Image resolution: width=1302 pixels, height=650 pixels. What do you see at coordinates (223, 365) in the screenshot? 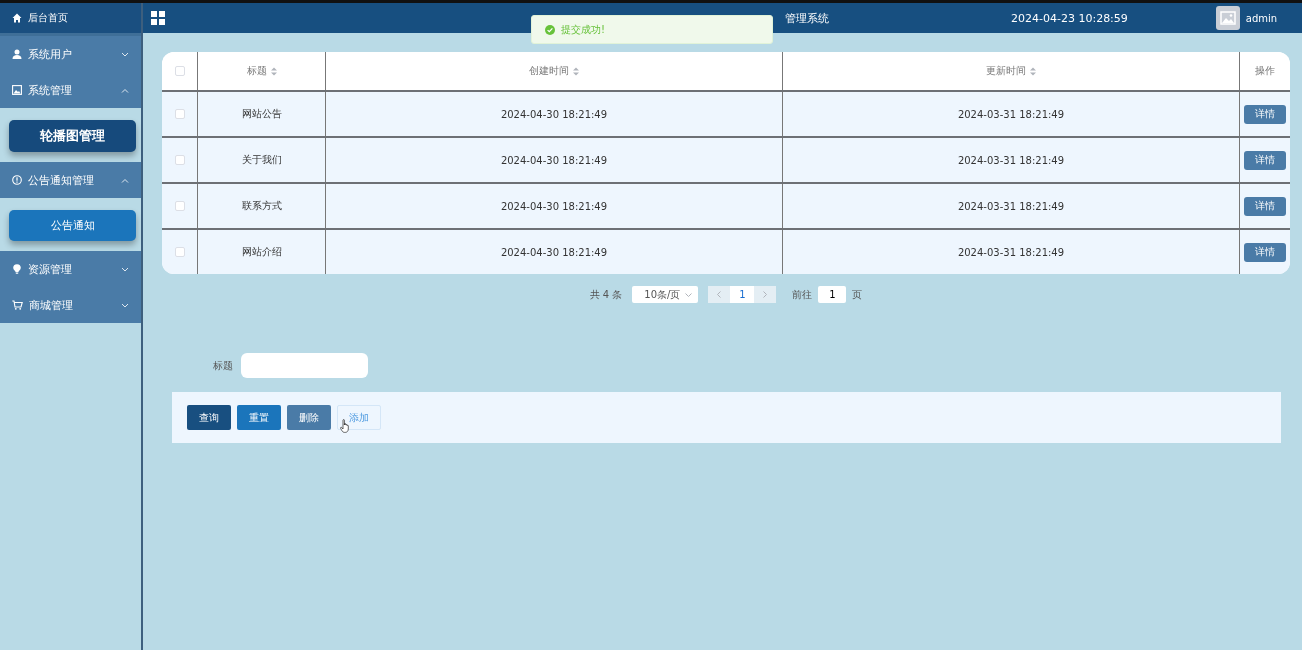
I see `search-label: 标题` at bounding box center [223, 365].